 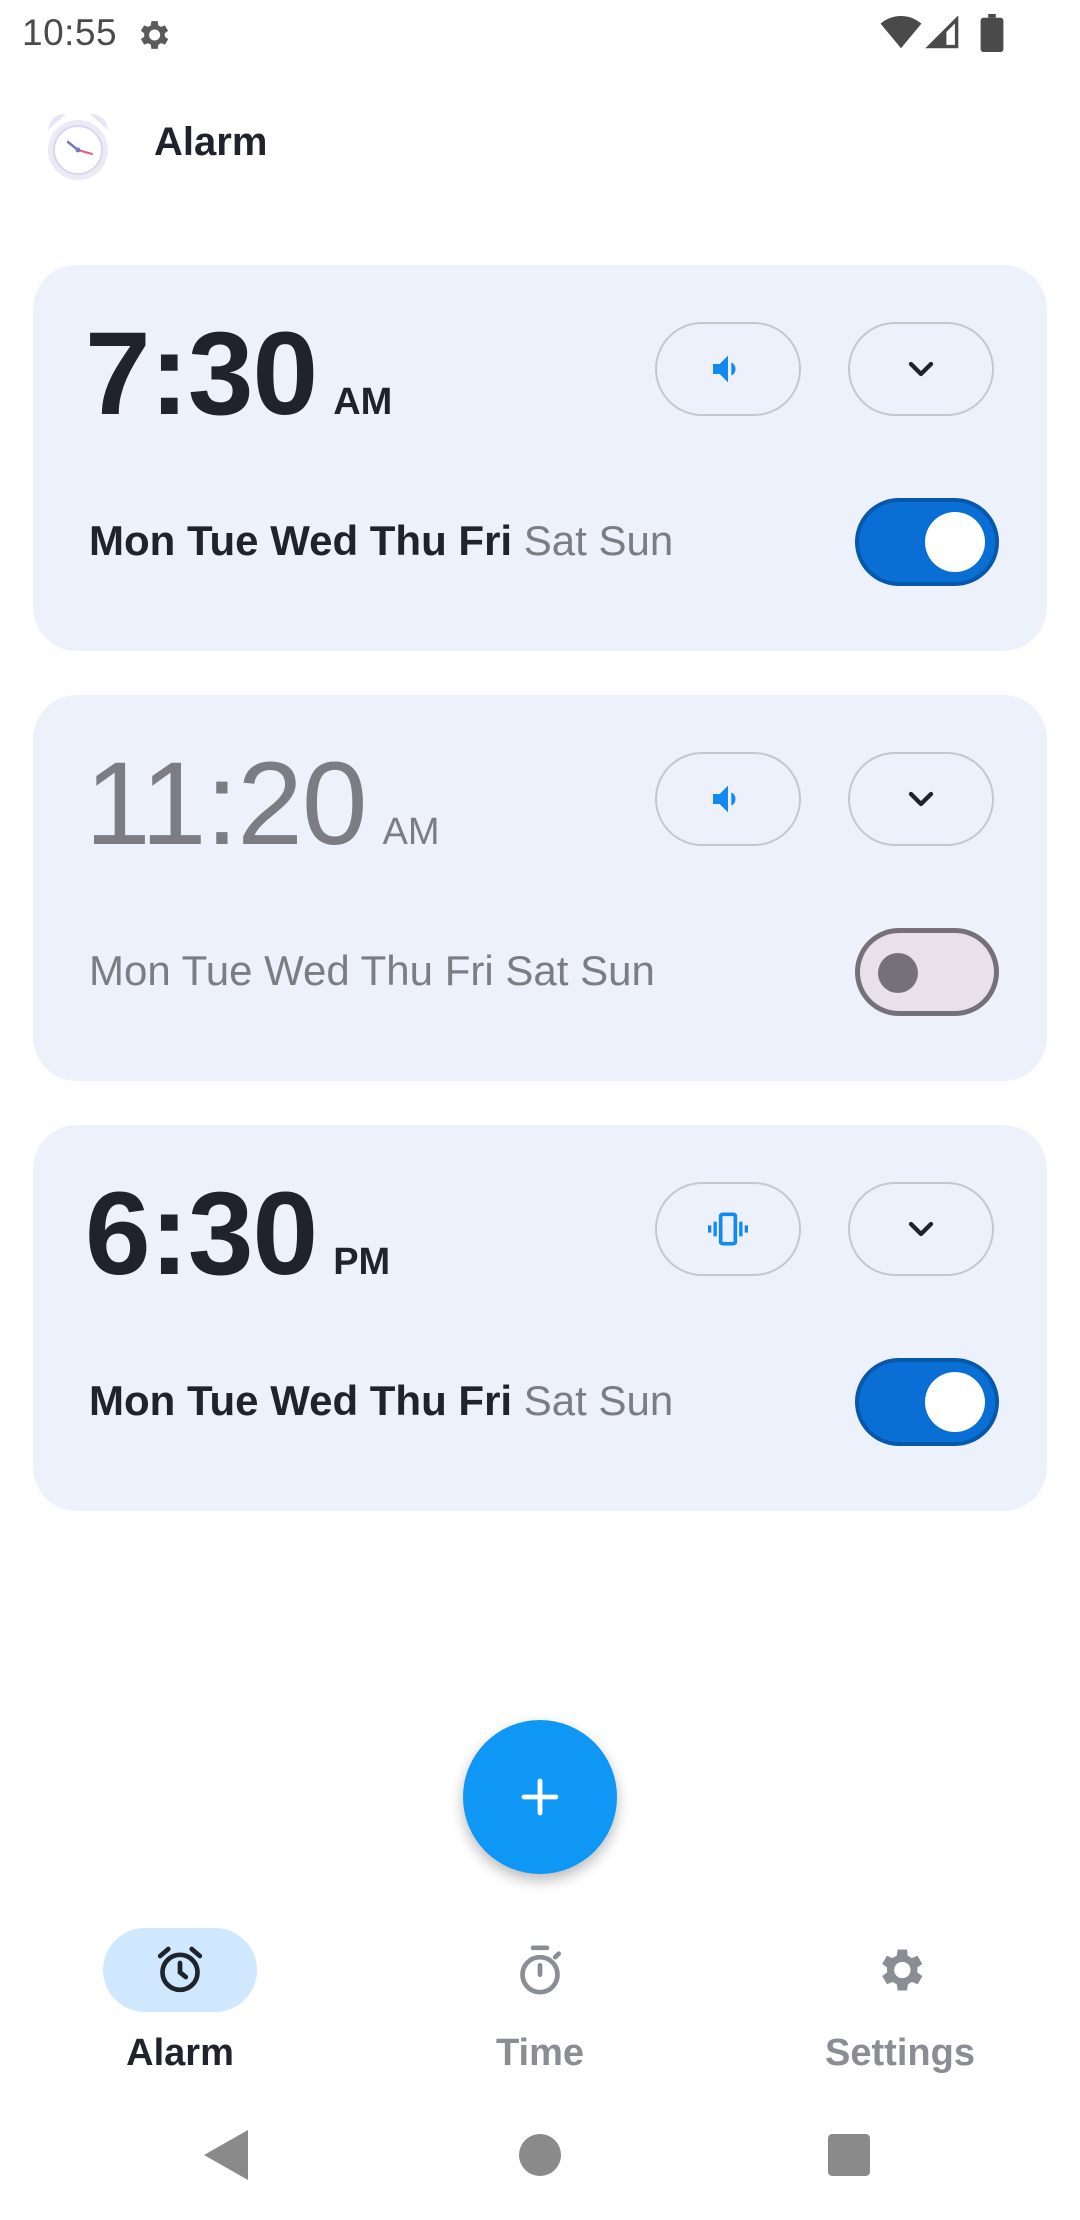 I want to click on page-title: Alarm, so click(x=211, y=142).